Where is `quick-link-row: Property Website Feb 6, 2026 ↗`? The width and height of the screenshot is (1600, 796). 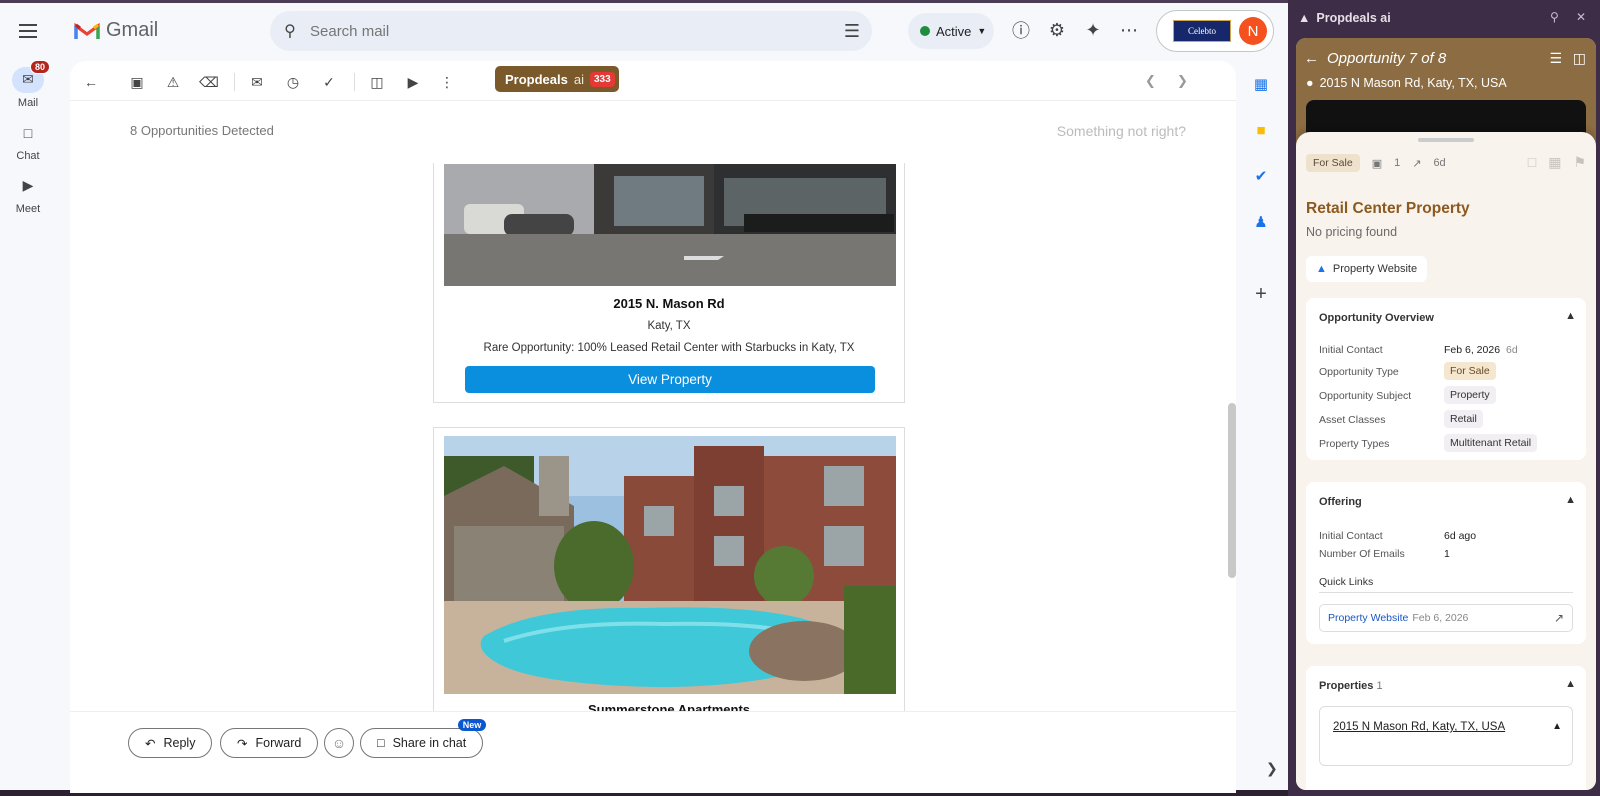
quick-link-row: Property Website Feb 6, 2026 ↗ is located at coordinates (1446, 618).